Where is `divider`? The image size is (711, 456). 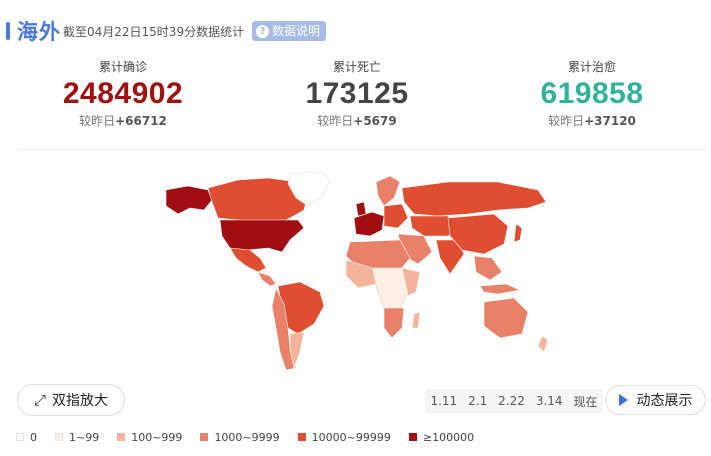 divider is located at coordinates (361, 149).